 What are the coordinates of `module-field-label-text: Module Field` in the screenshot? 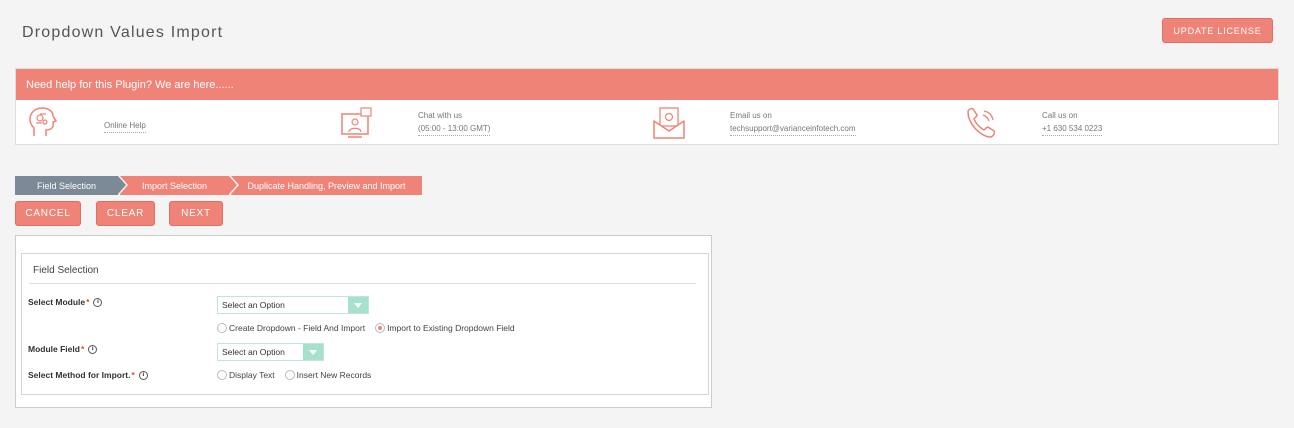 It's located at (54, 349).